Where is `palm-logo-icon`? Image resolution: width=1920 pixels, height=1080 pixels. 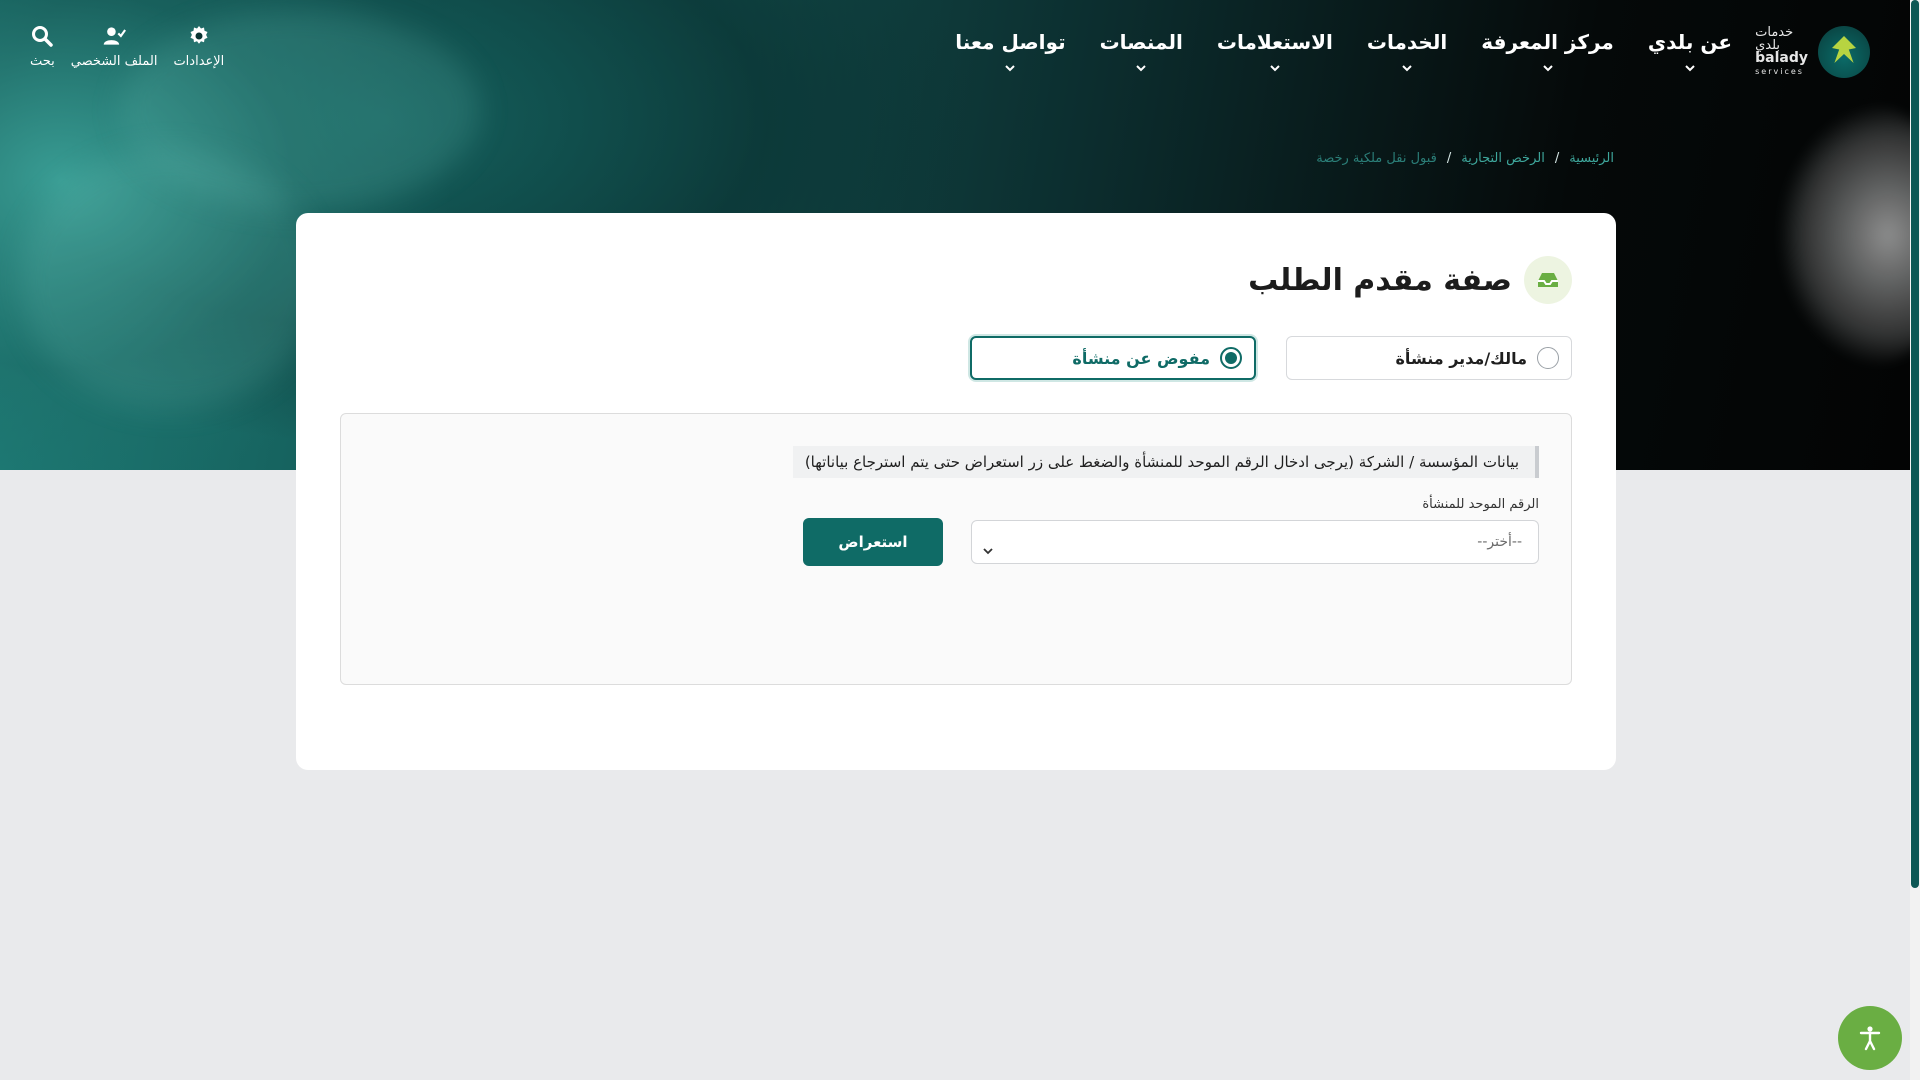
palm-logo-icon is located at coordinates (1844, 52).